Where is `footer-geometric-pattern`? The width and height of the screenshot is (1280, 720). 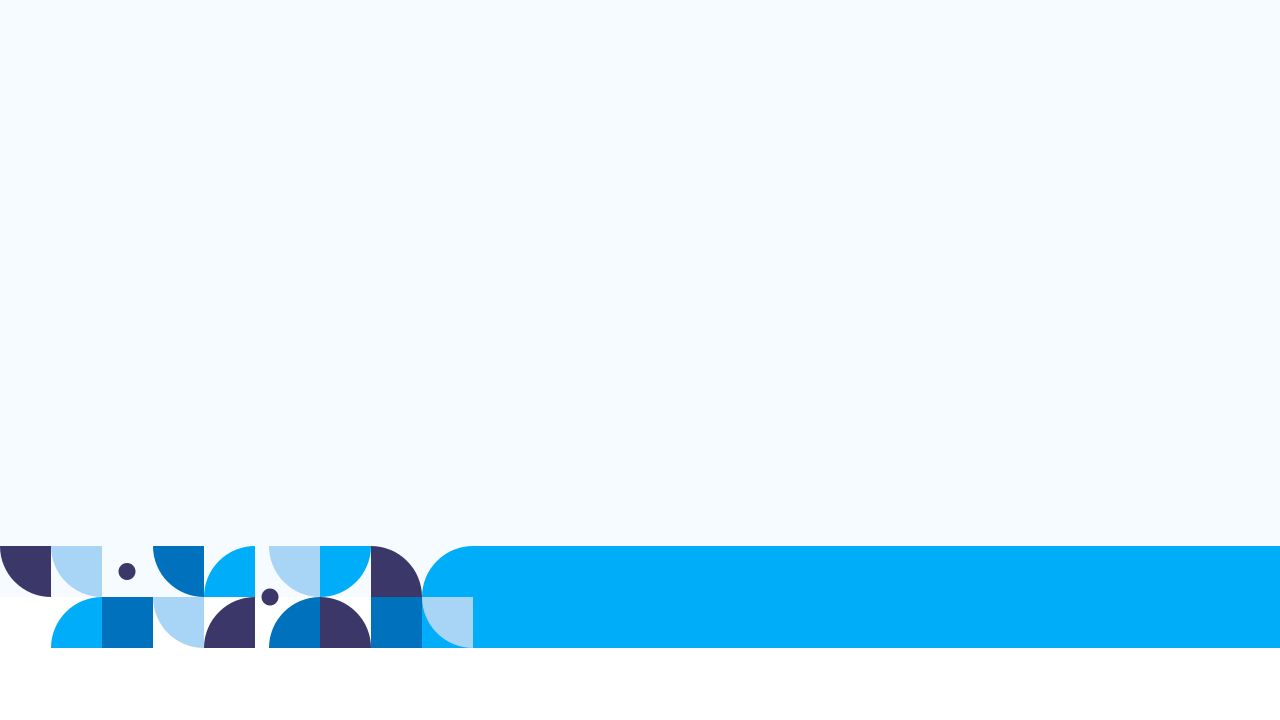
footer-geometric-pattern is located at coordinates (640, 597).